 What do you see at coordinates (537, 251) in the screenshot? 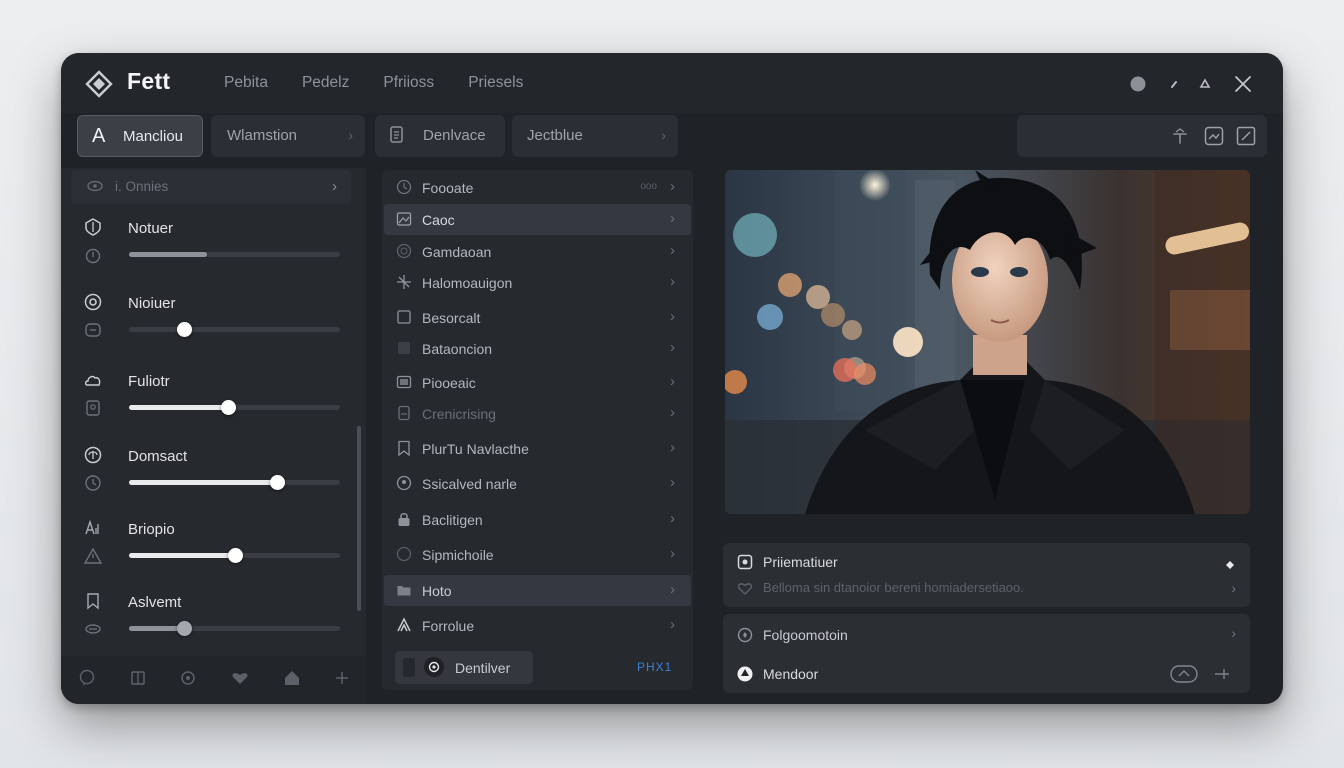
I see `list-item: Gamdaoan ›` at bounding box center [537, 251].